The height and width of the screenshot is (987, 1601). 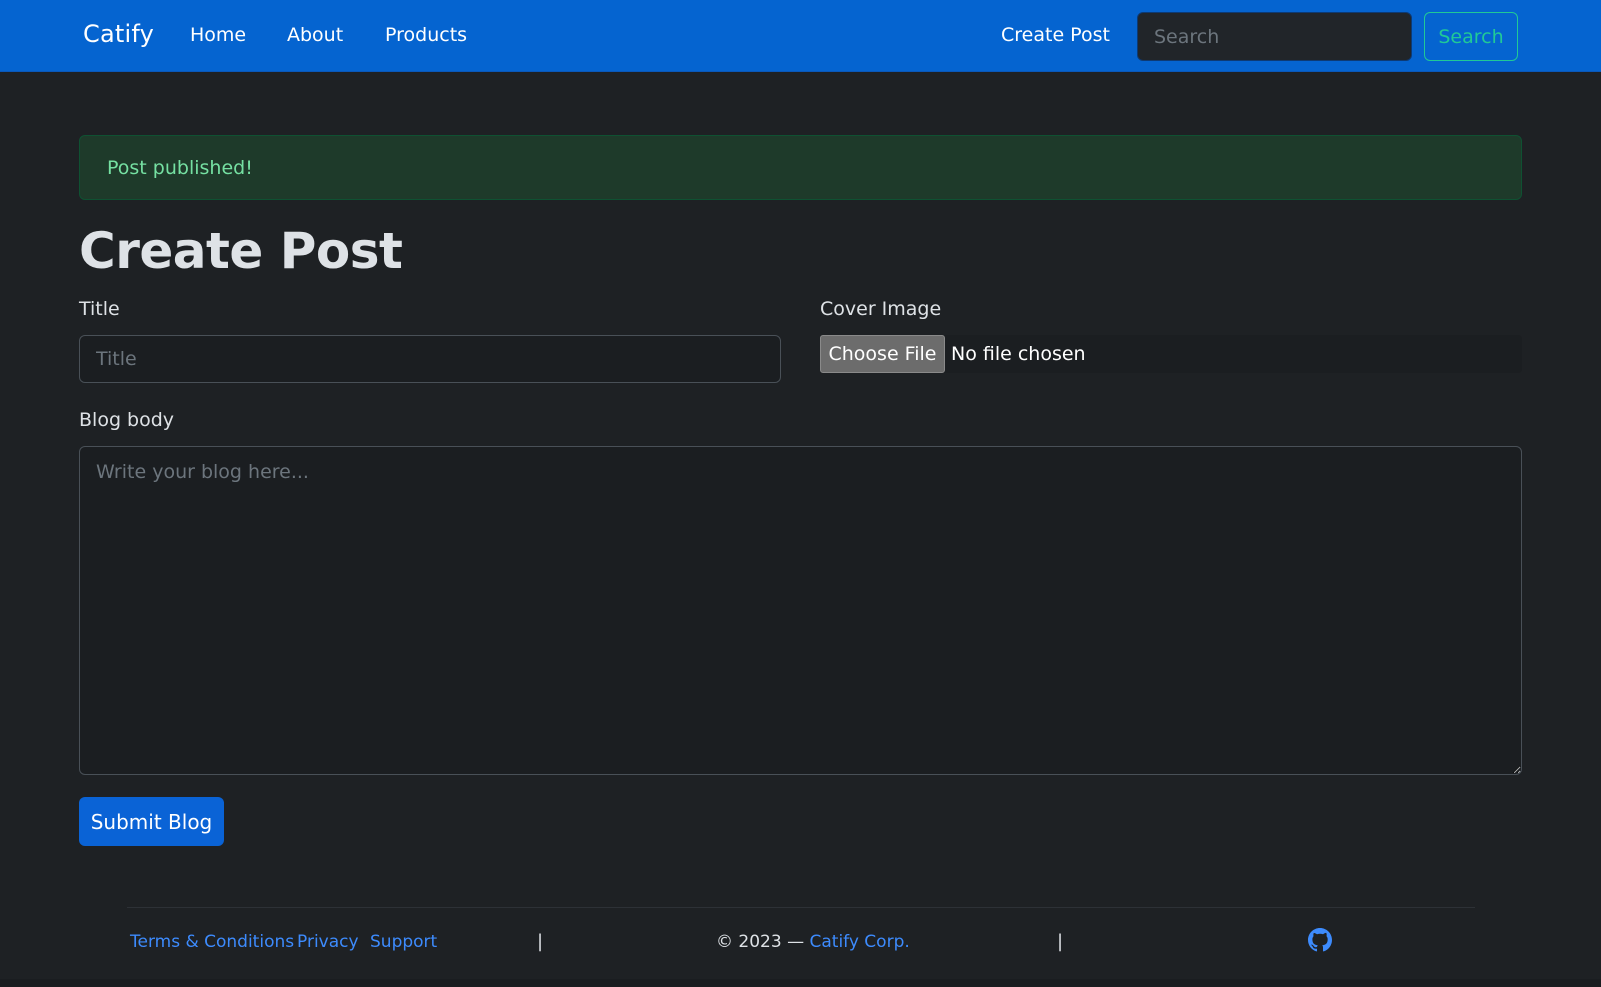 I want to click on title-label: Title, so click(x=99, y=309).